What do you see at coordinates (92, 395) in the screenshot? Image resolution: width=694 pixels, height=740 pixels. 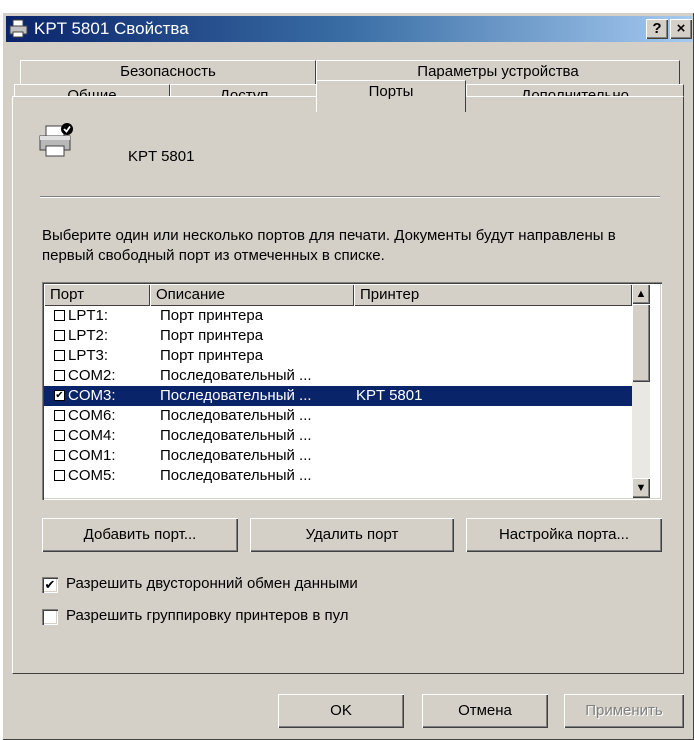 I see `port-name: COM3:` at bounding box center [92, 395].